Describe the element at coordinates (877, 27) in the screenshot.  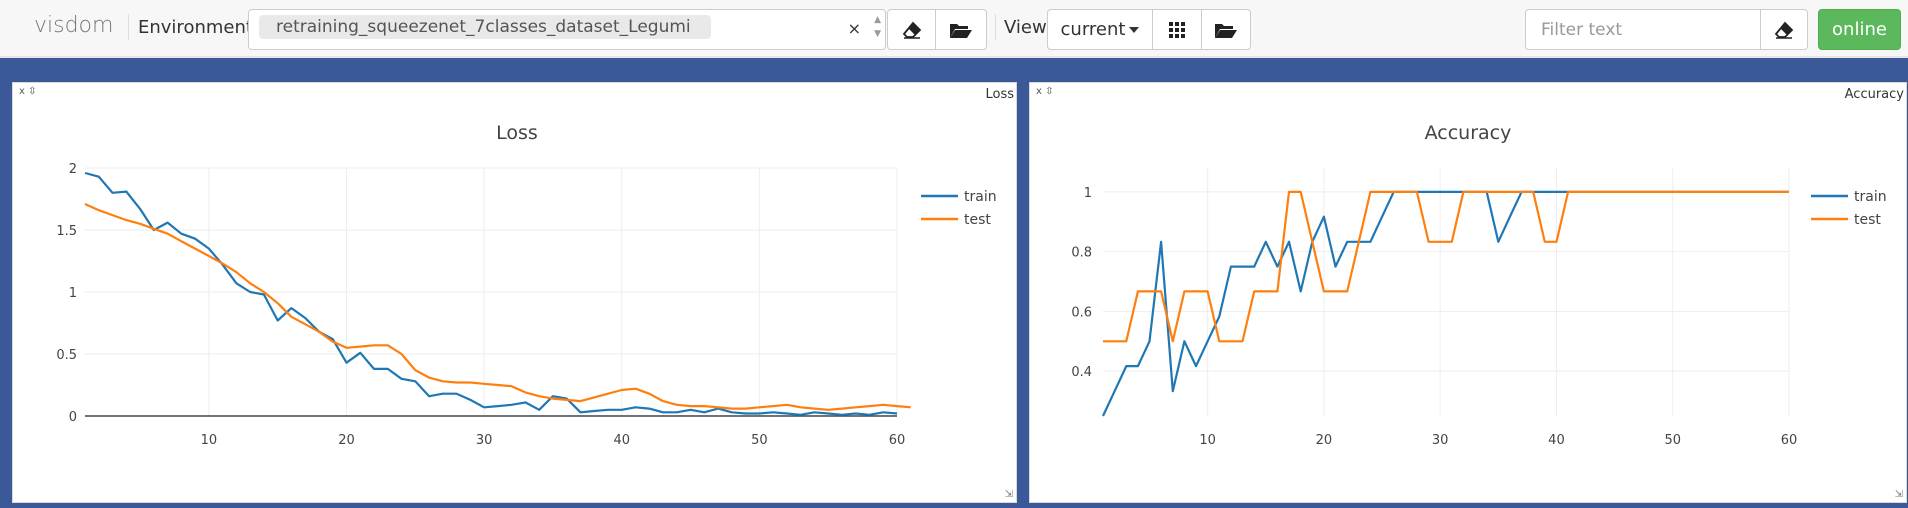
I see `select-arrows-icon: ▲ ▼` at that location.